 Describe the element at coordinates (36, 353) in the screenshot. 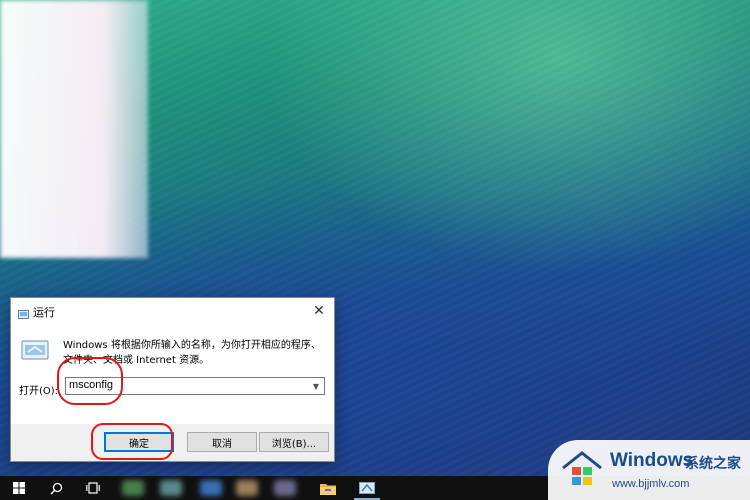

I see `run-program-icon` at that location.